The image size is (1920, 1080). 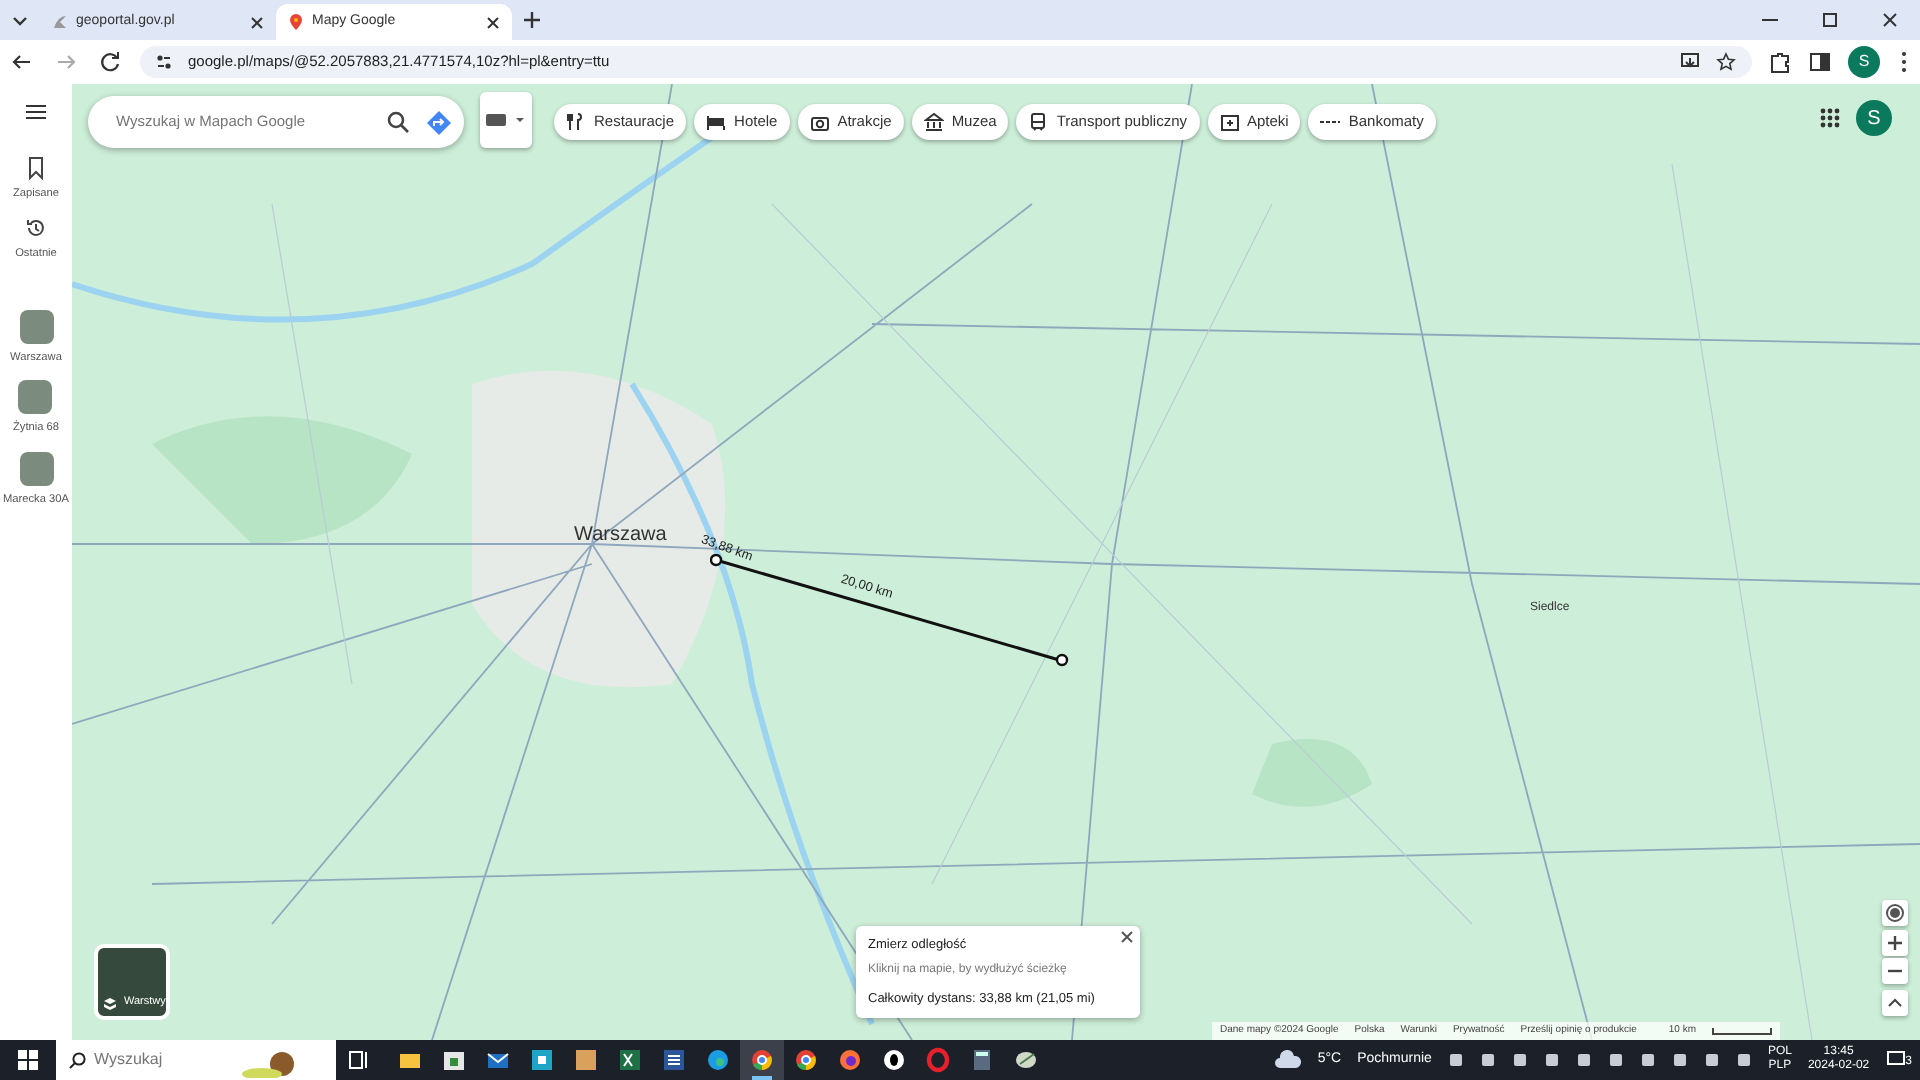 What do you see at coordinates (894, 1060) in the screenshot?
I see `ring-icon` at bounding box center [894, 1060].